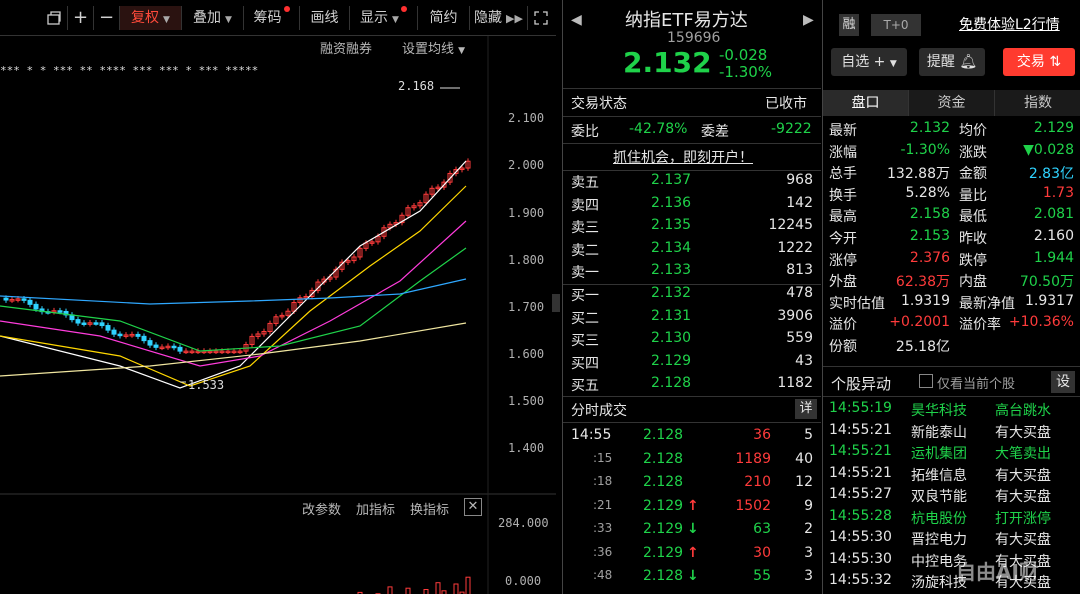  I want to click on price-change-pct: -1.30%, so click(746, 72).